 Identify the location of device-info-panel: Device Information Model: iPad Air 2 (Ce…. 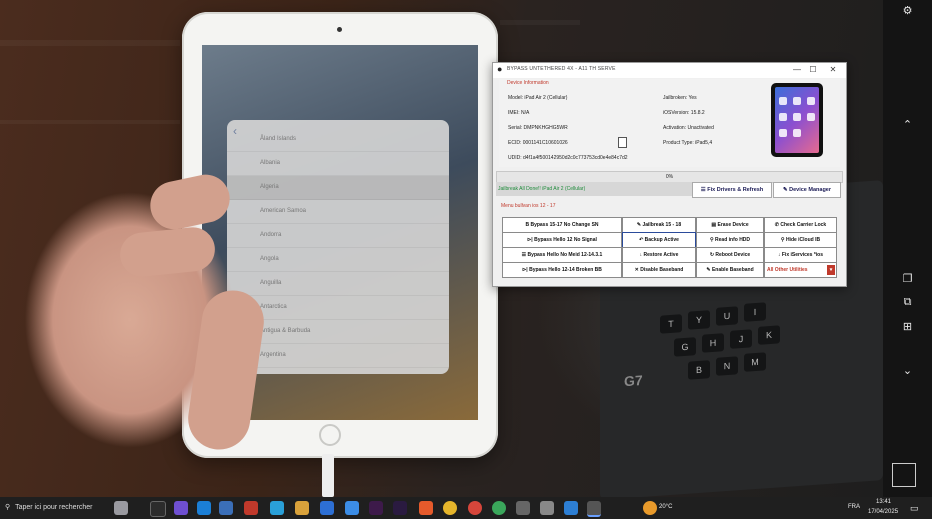
(669, 123).